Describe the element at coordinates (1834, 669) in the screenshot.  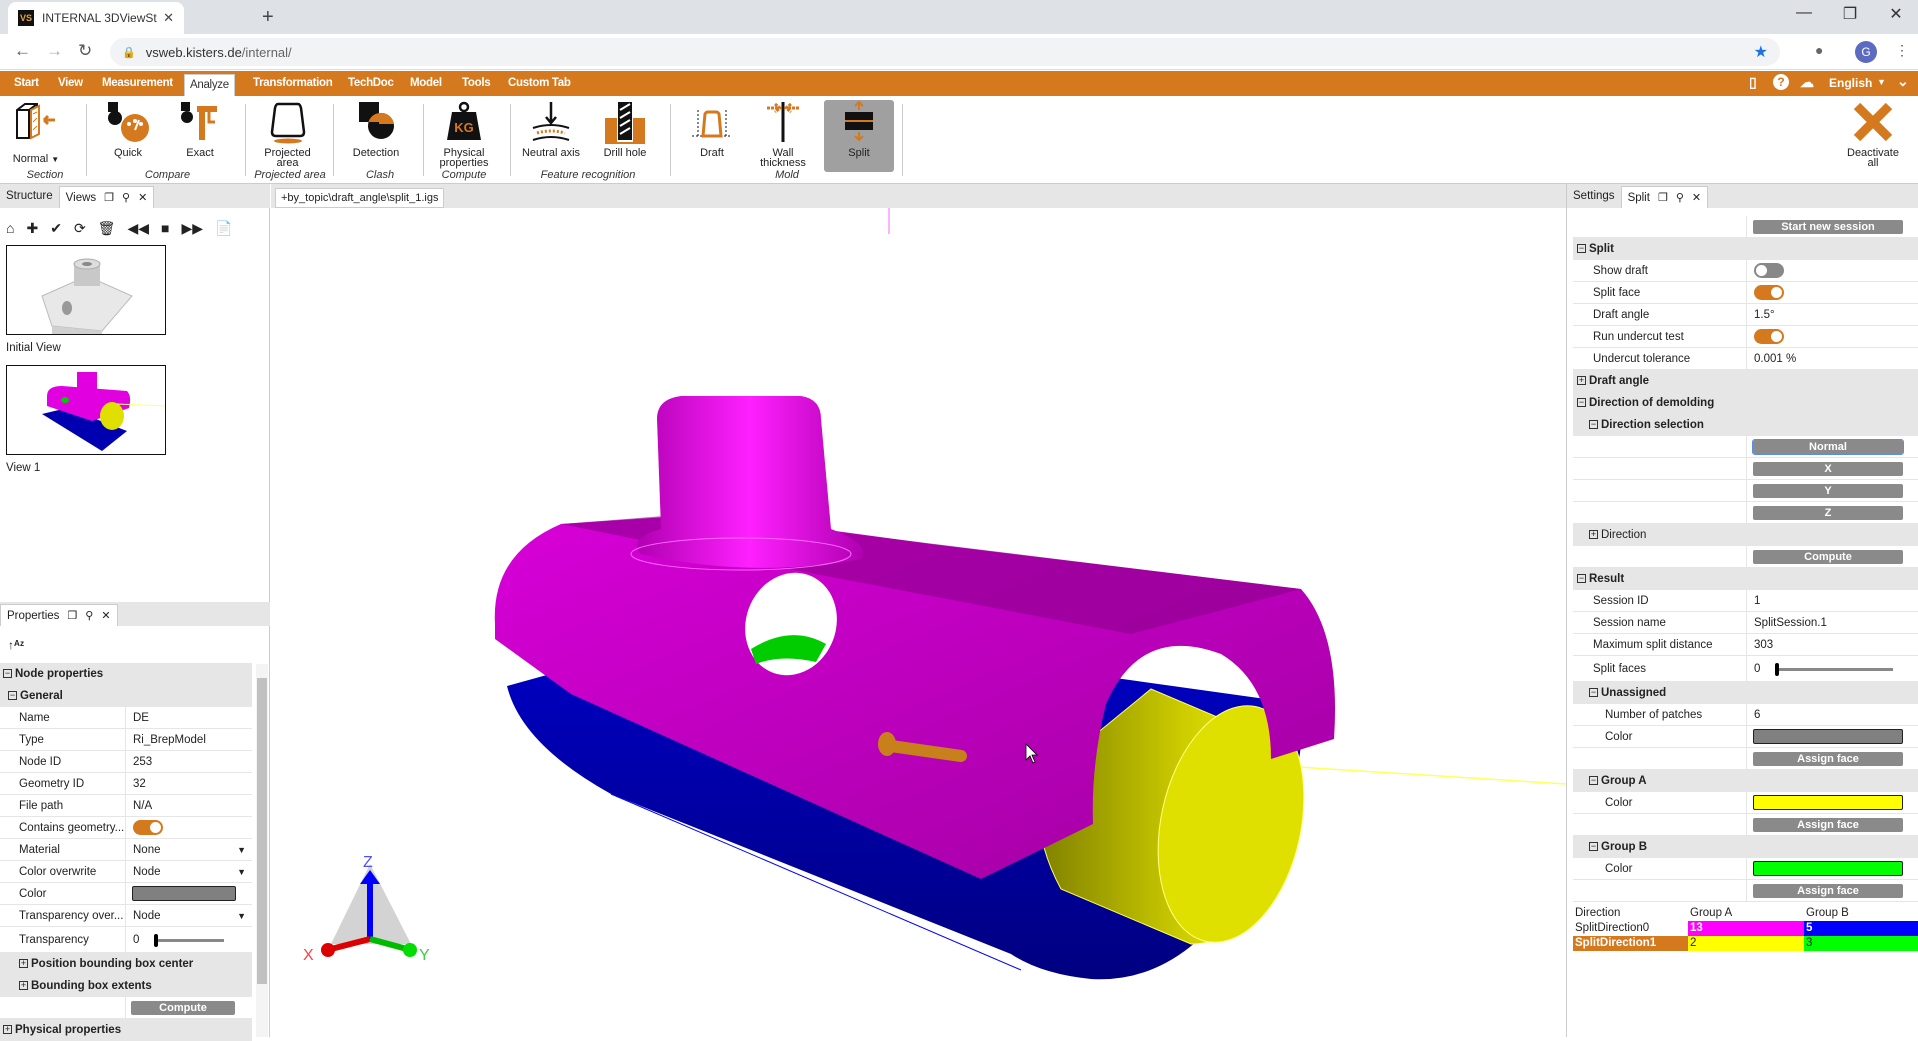
I see `split-faces-slider` at that location.